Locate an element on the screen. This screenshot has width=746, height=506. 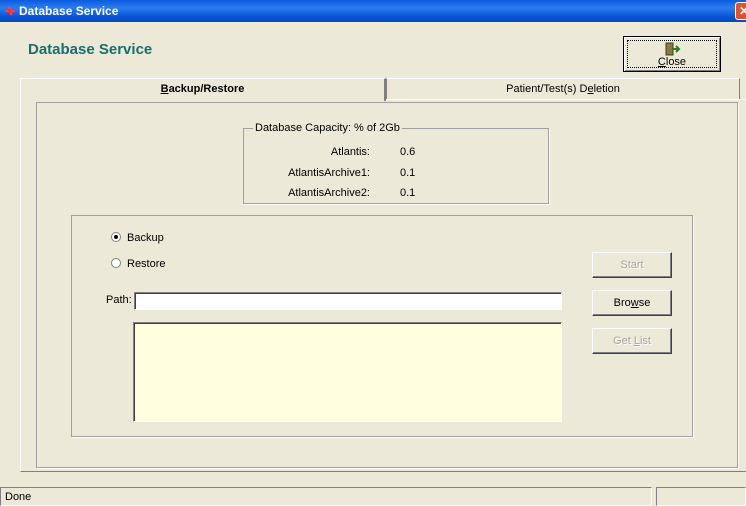
capacity-value: 0.6 is located at coordinates (408, 152).